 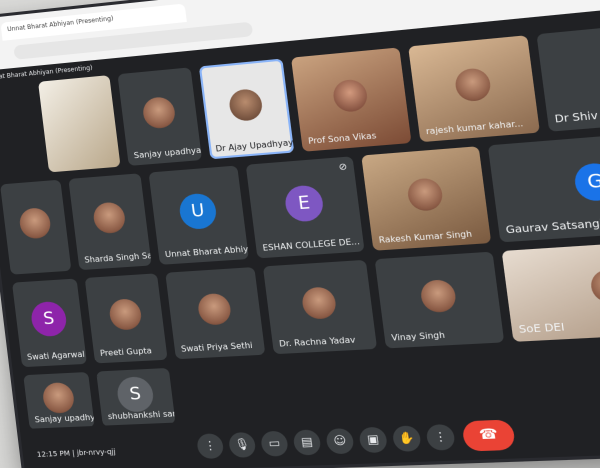 What do you see at coordinates (242, 444) in the screenshot?
I see `mic-icon: 🎙` at bounding box center [242, 444].